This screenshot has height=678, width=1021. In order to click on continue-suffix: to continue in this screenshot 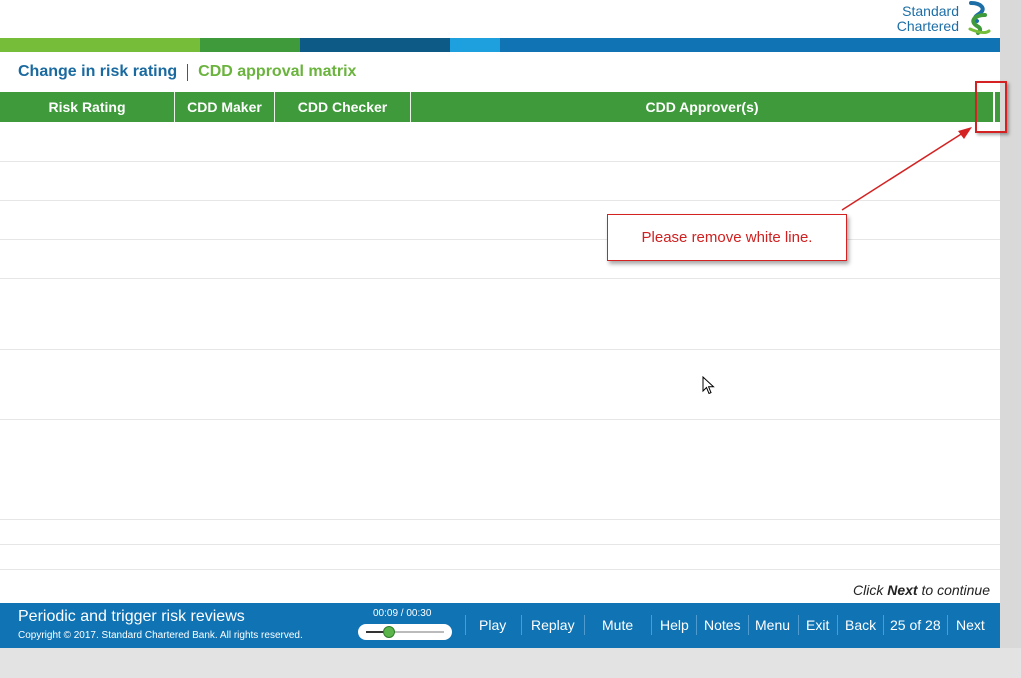, I will do `click(956, 590)`.